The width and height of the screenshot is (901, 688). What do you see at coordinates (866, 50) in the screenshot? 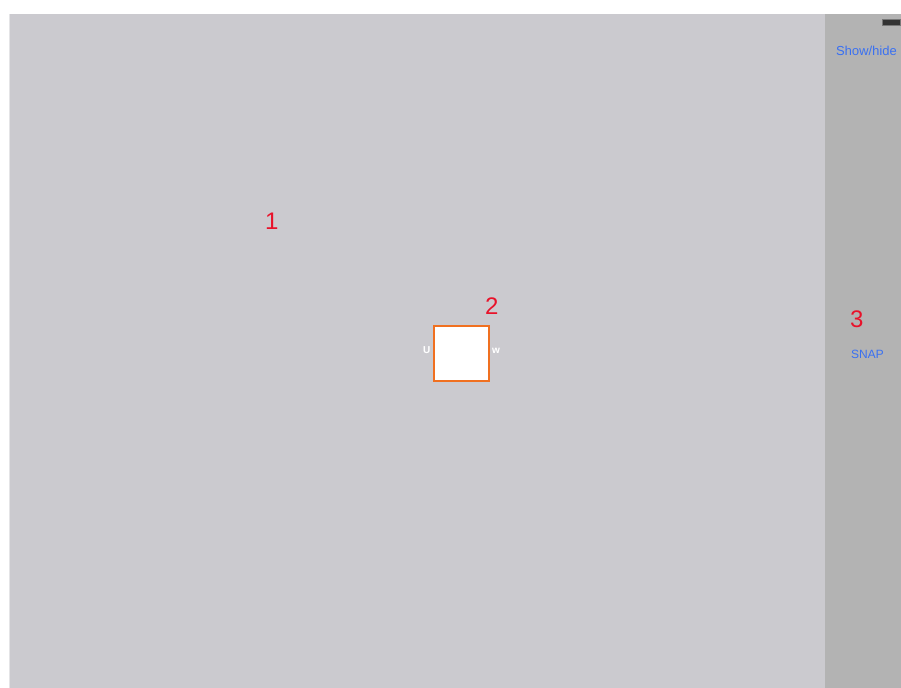
I see `show-hide-link: Show/hide` at bounding box center [866, 50].